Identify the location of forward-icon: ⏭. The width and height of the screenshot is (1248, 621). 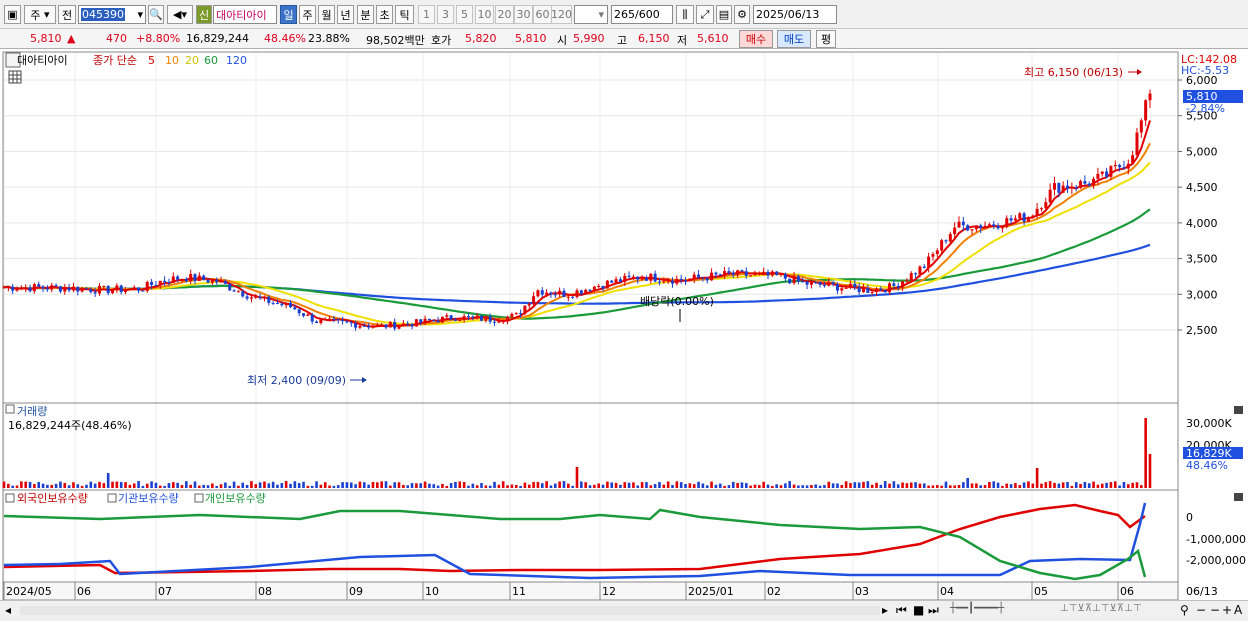
(933, 610).